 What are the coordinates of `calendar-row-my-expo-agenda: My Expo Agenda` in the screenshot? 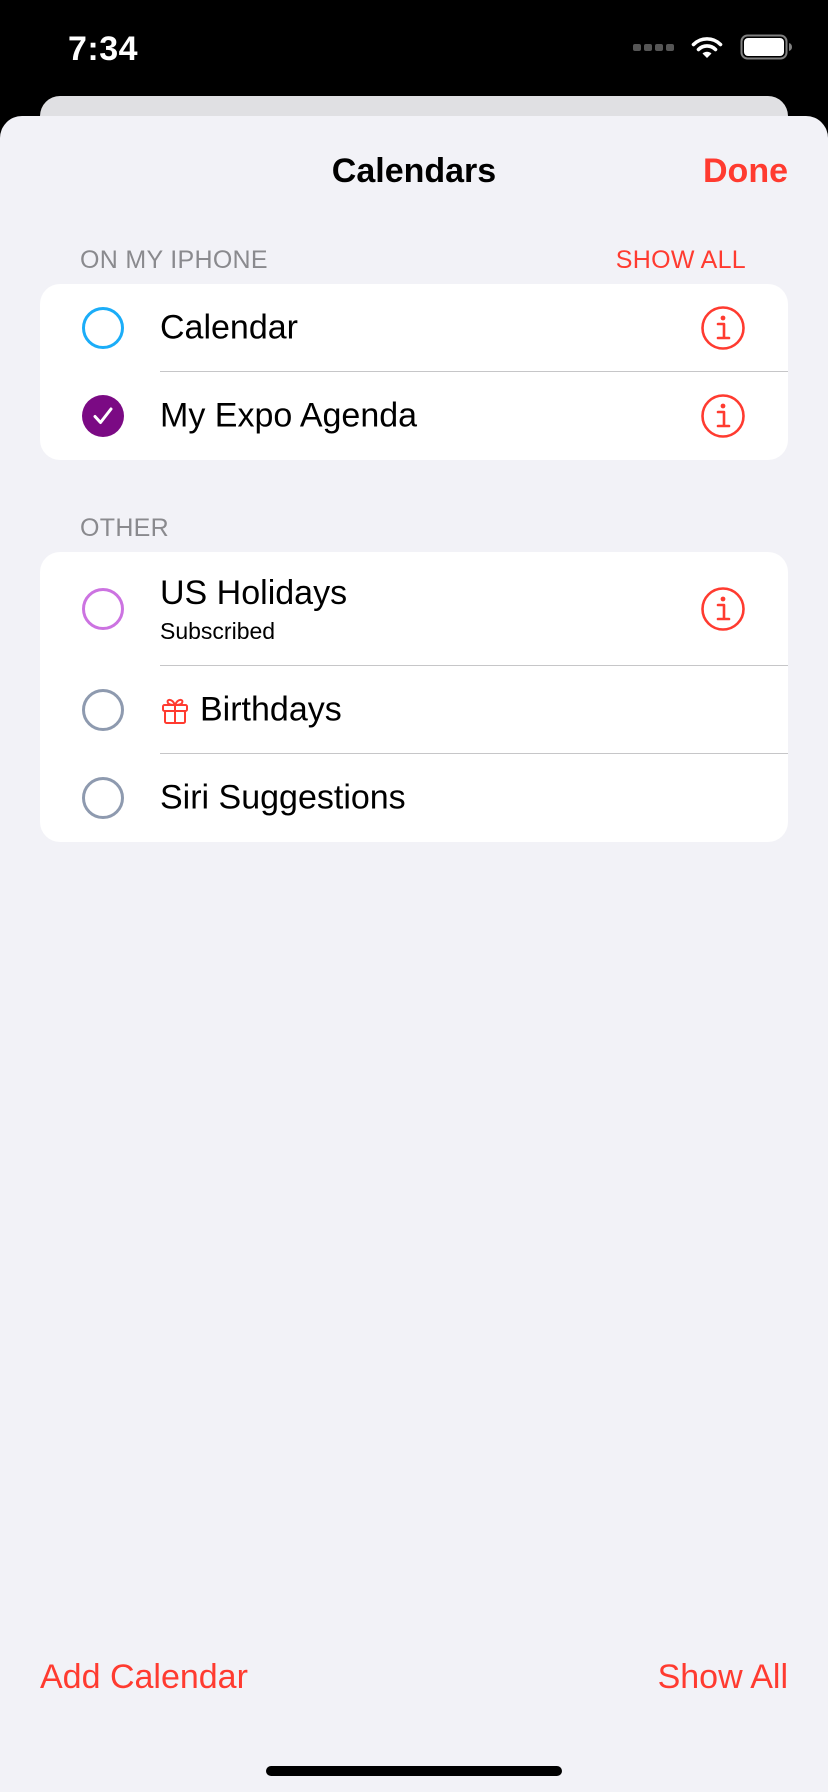 It's located at (414, 416).